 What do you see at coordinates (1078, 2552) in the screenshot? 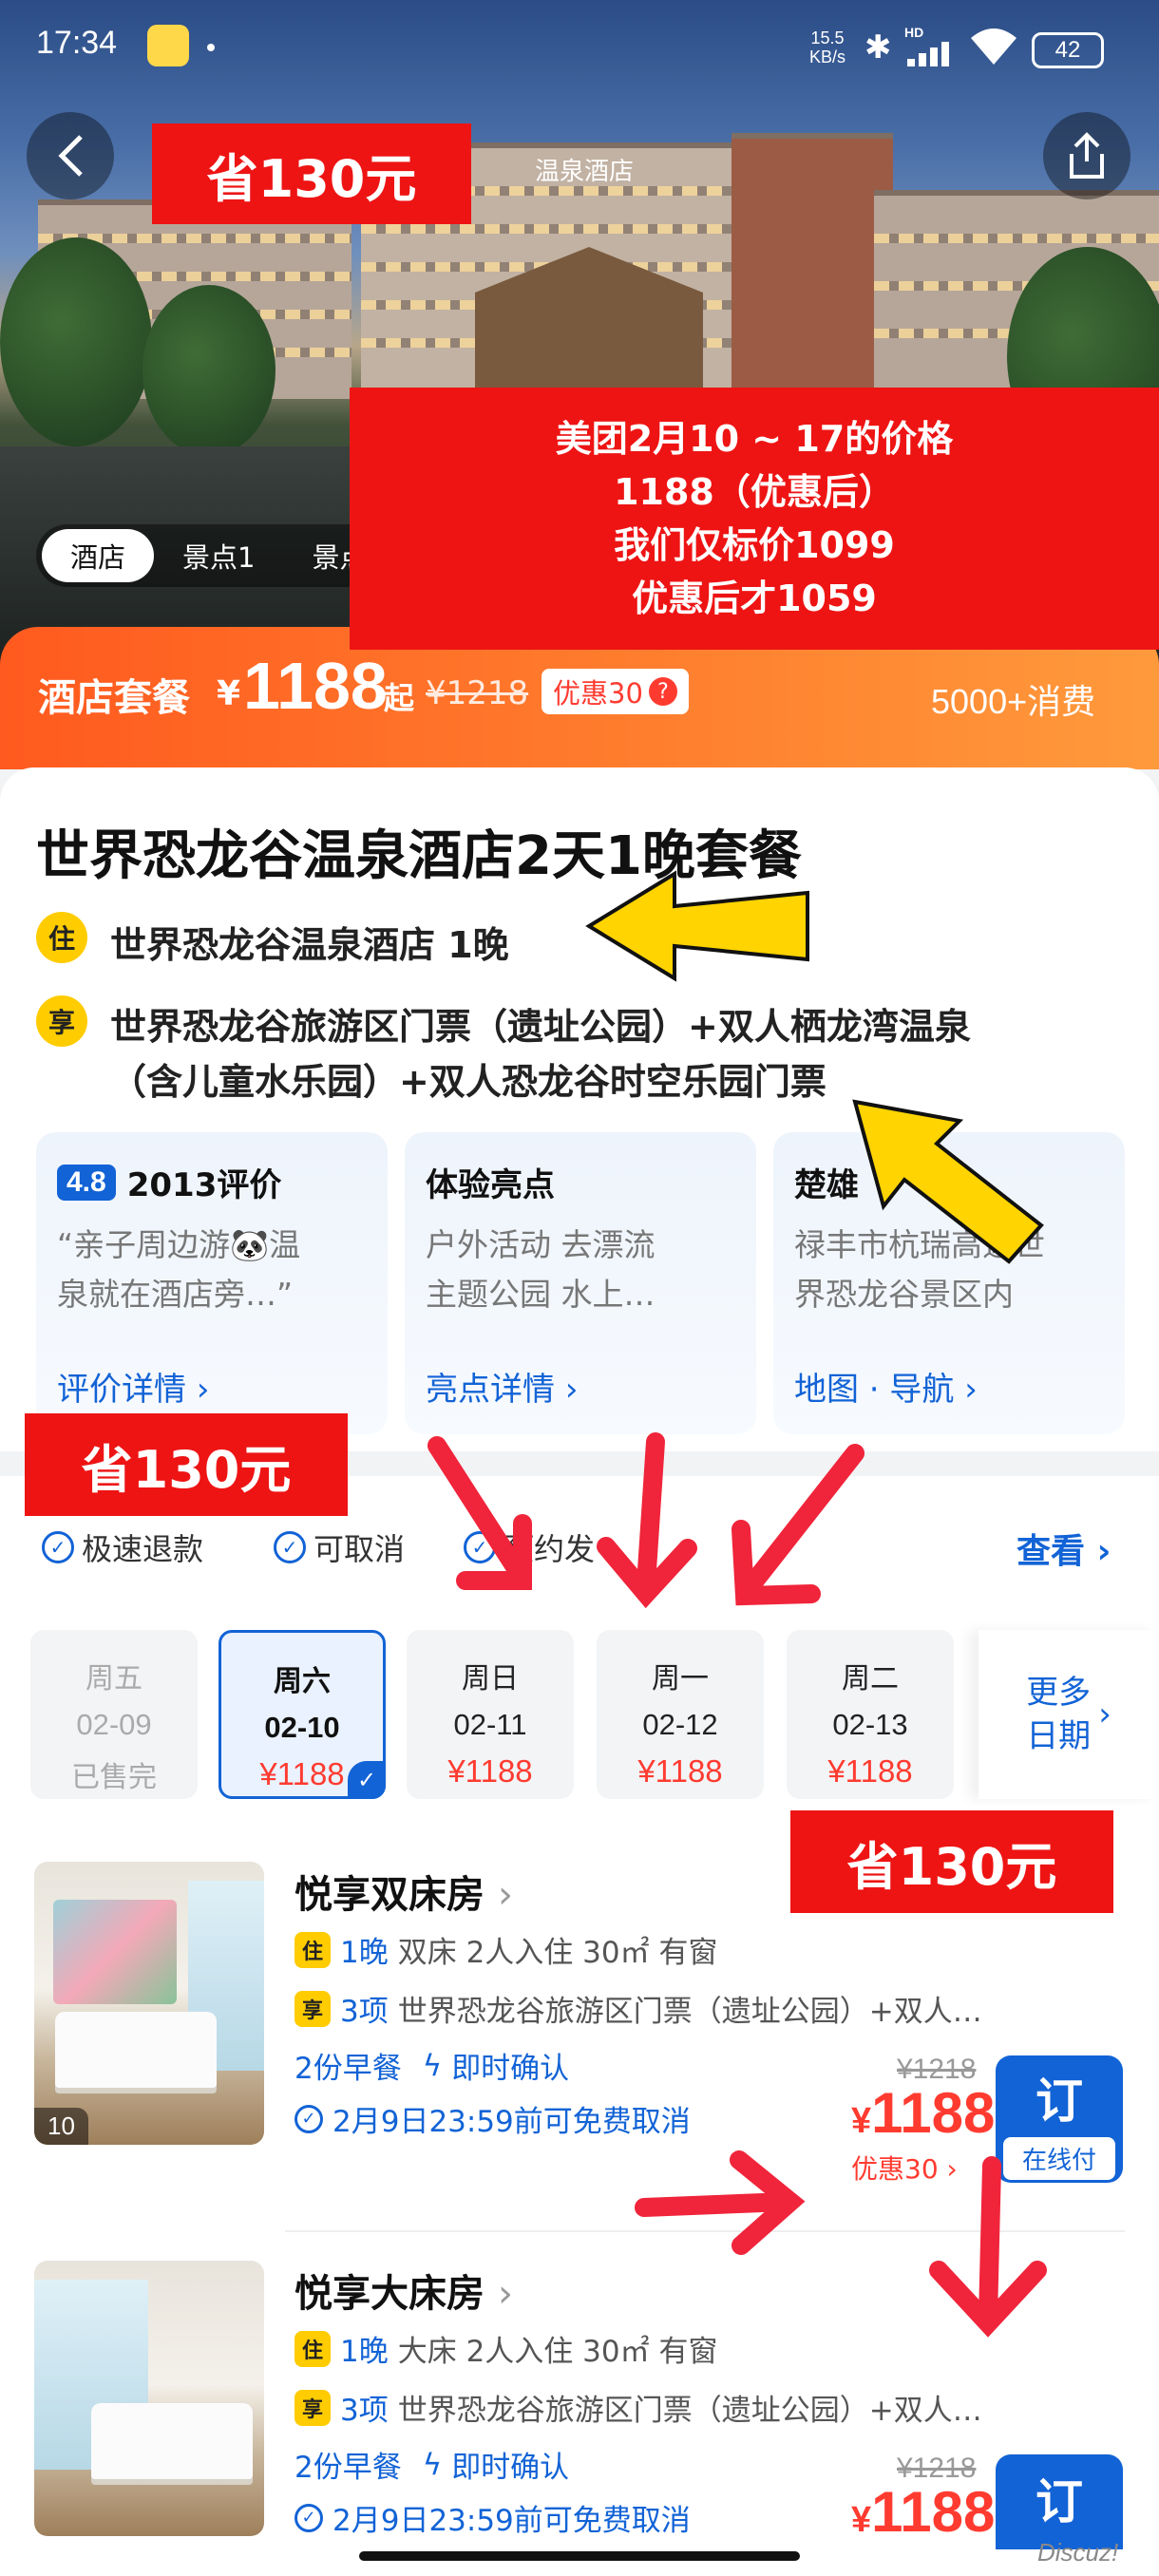
I see `watermark: Discuz!` at bounding box center [1078, 2552].